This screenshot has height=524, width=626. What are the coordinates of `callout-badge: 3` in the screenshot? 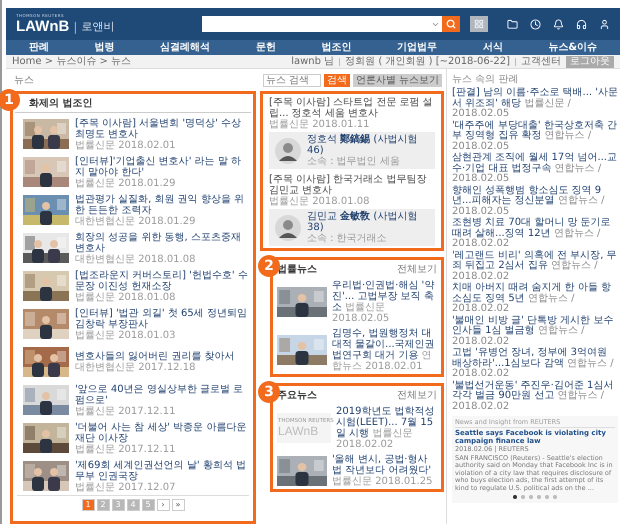 It's located at (269, 392).